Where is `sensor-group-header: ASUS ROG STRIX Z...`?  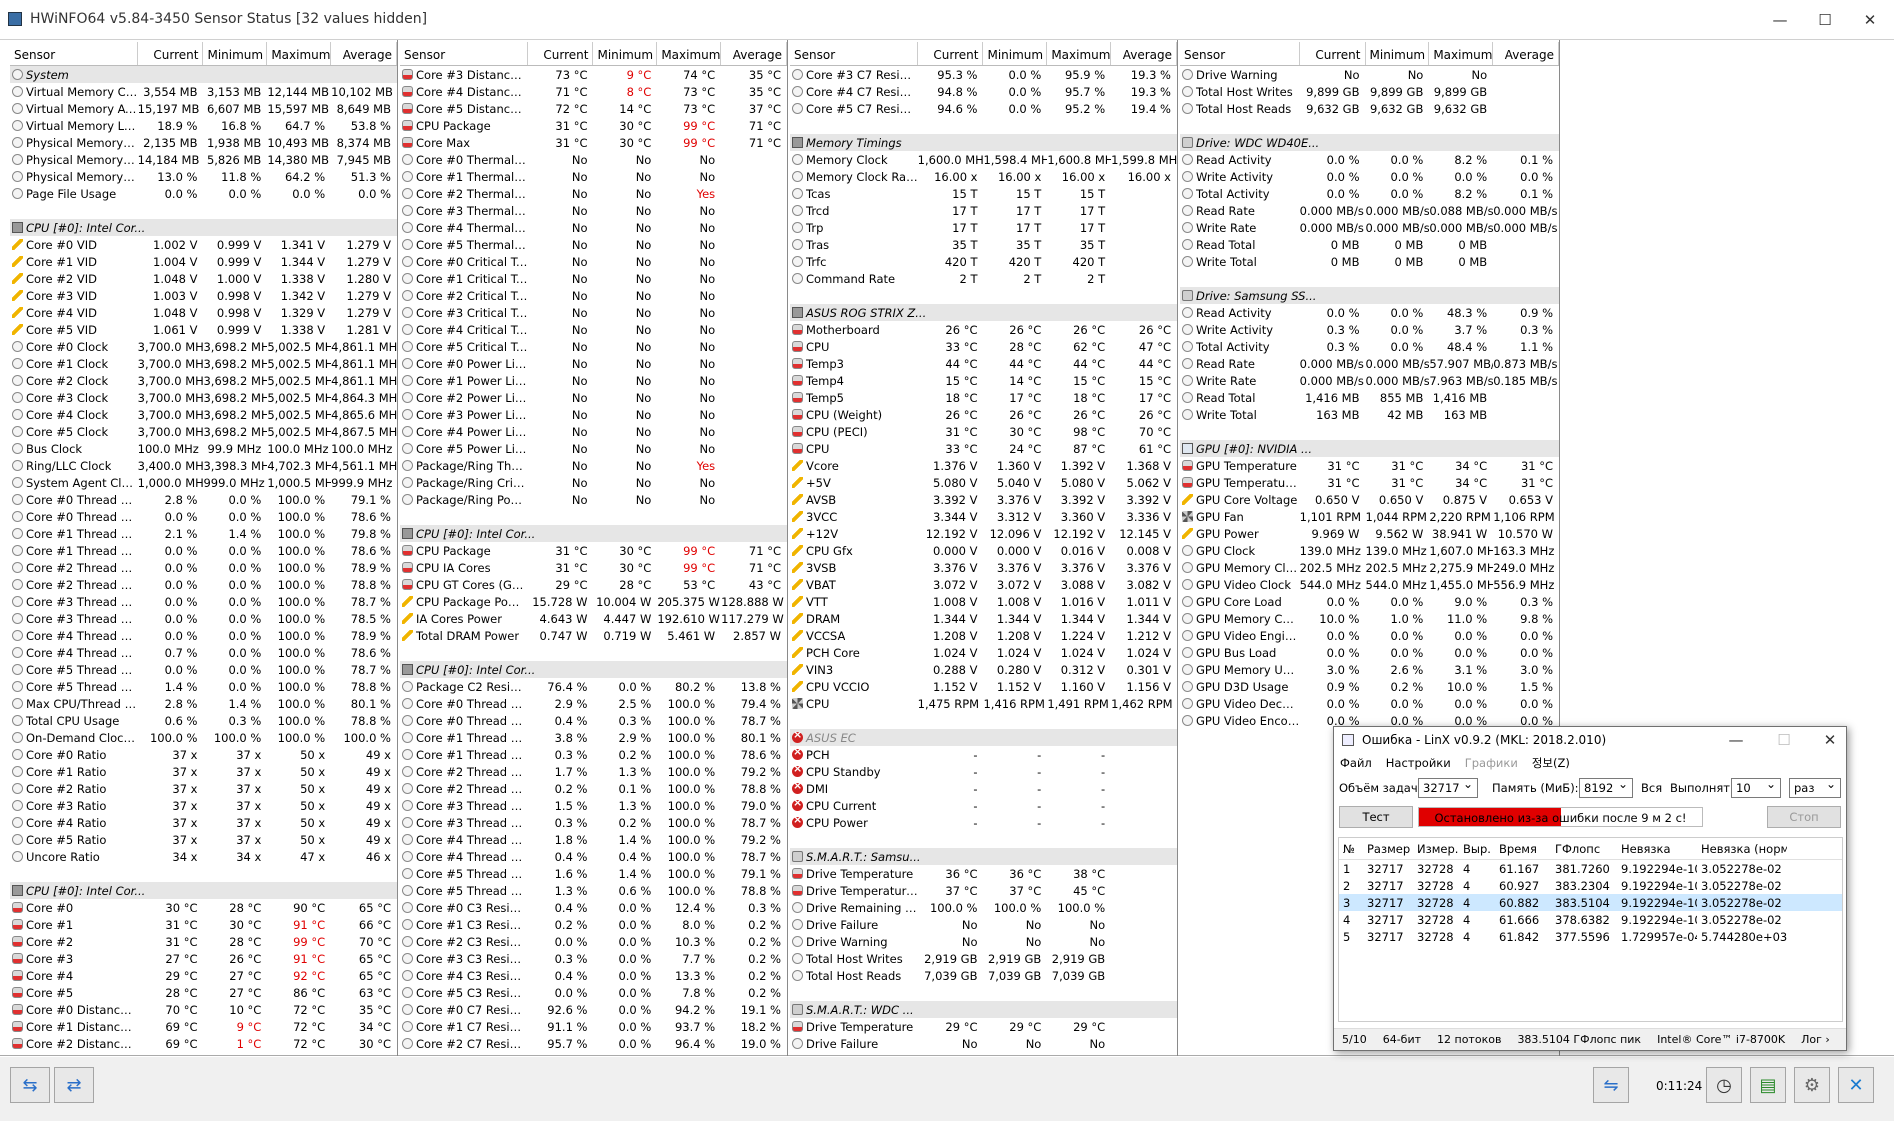
sensor-group-header: ASUS ROG STRIX Z... is located at coordinates (983, 312).